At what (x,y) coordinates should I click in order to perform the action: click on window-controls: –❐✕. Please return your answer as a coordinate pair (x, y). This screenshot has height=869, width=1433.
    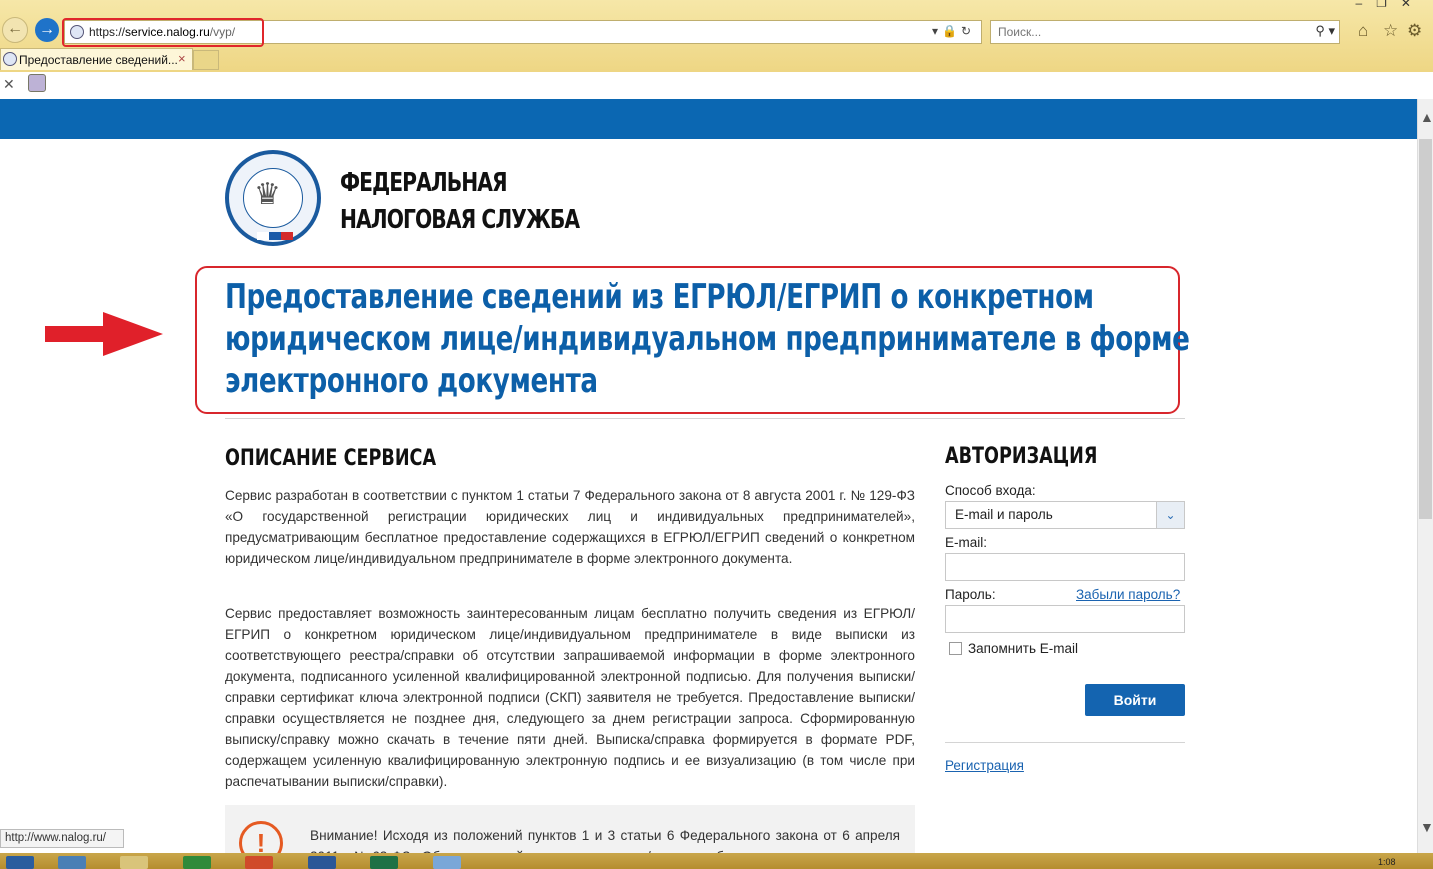
    Looking at the image, I should click on (1391, 5).